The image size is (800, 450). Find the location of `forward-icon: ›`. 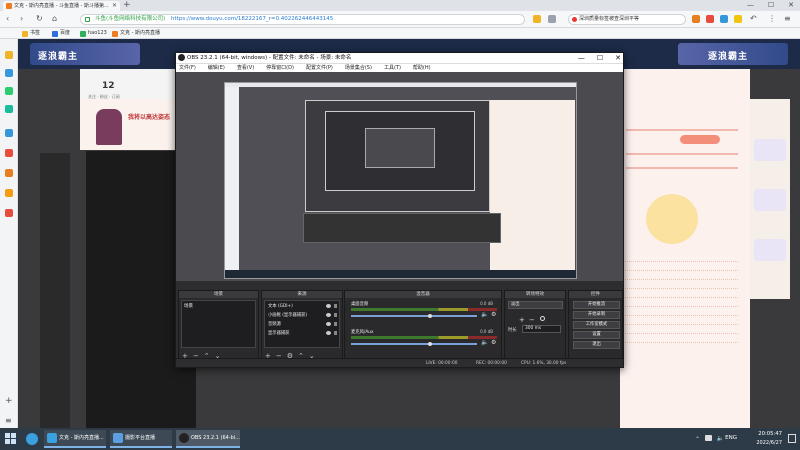

forward-icon: › is located at coordinates (21, 19).